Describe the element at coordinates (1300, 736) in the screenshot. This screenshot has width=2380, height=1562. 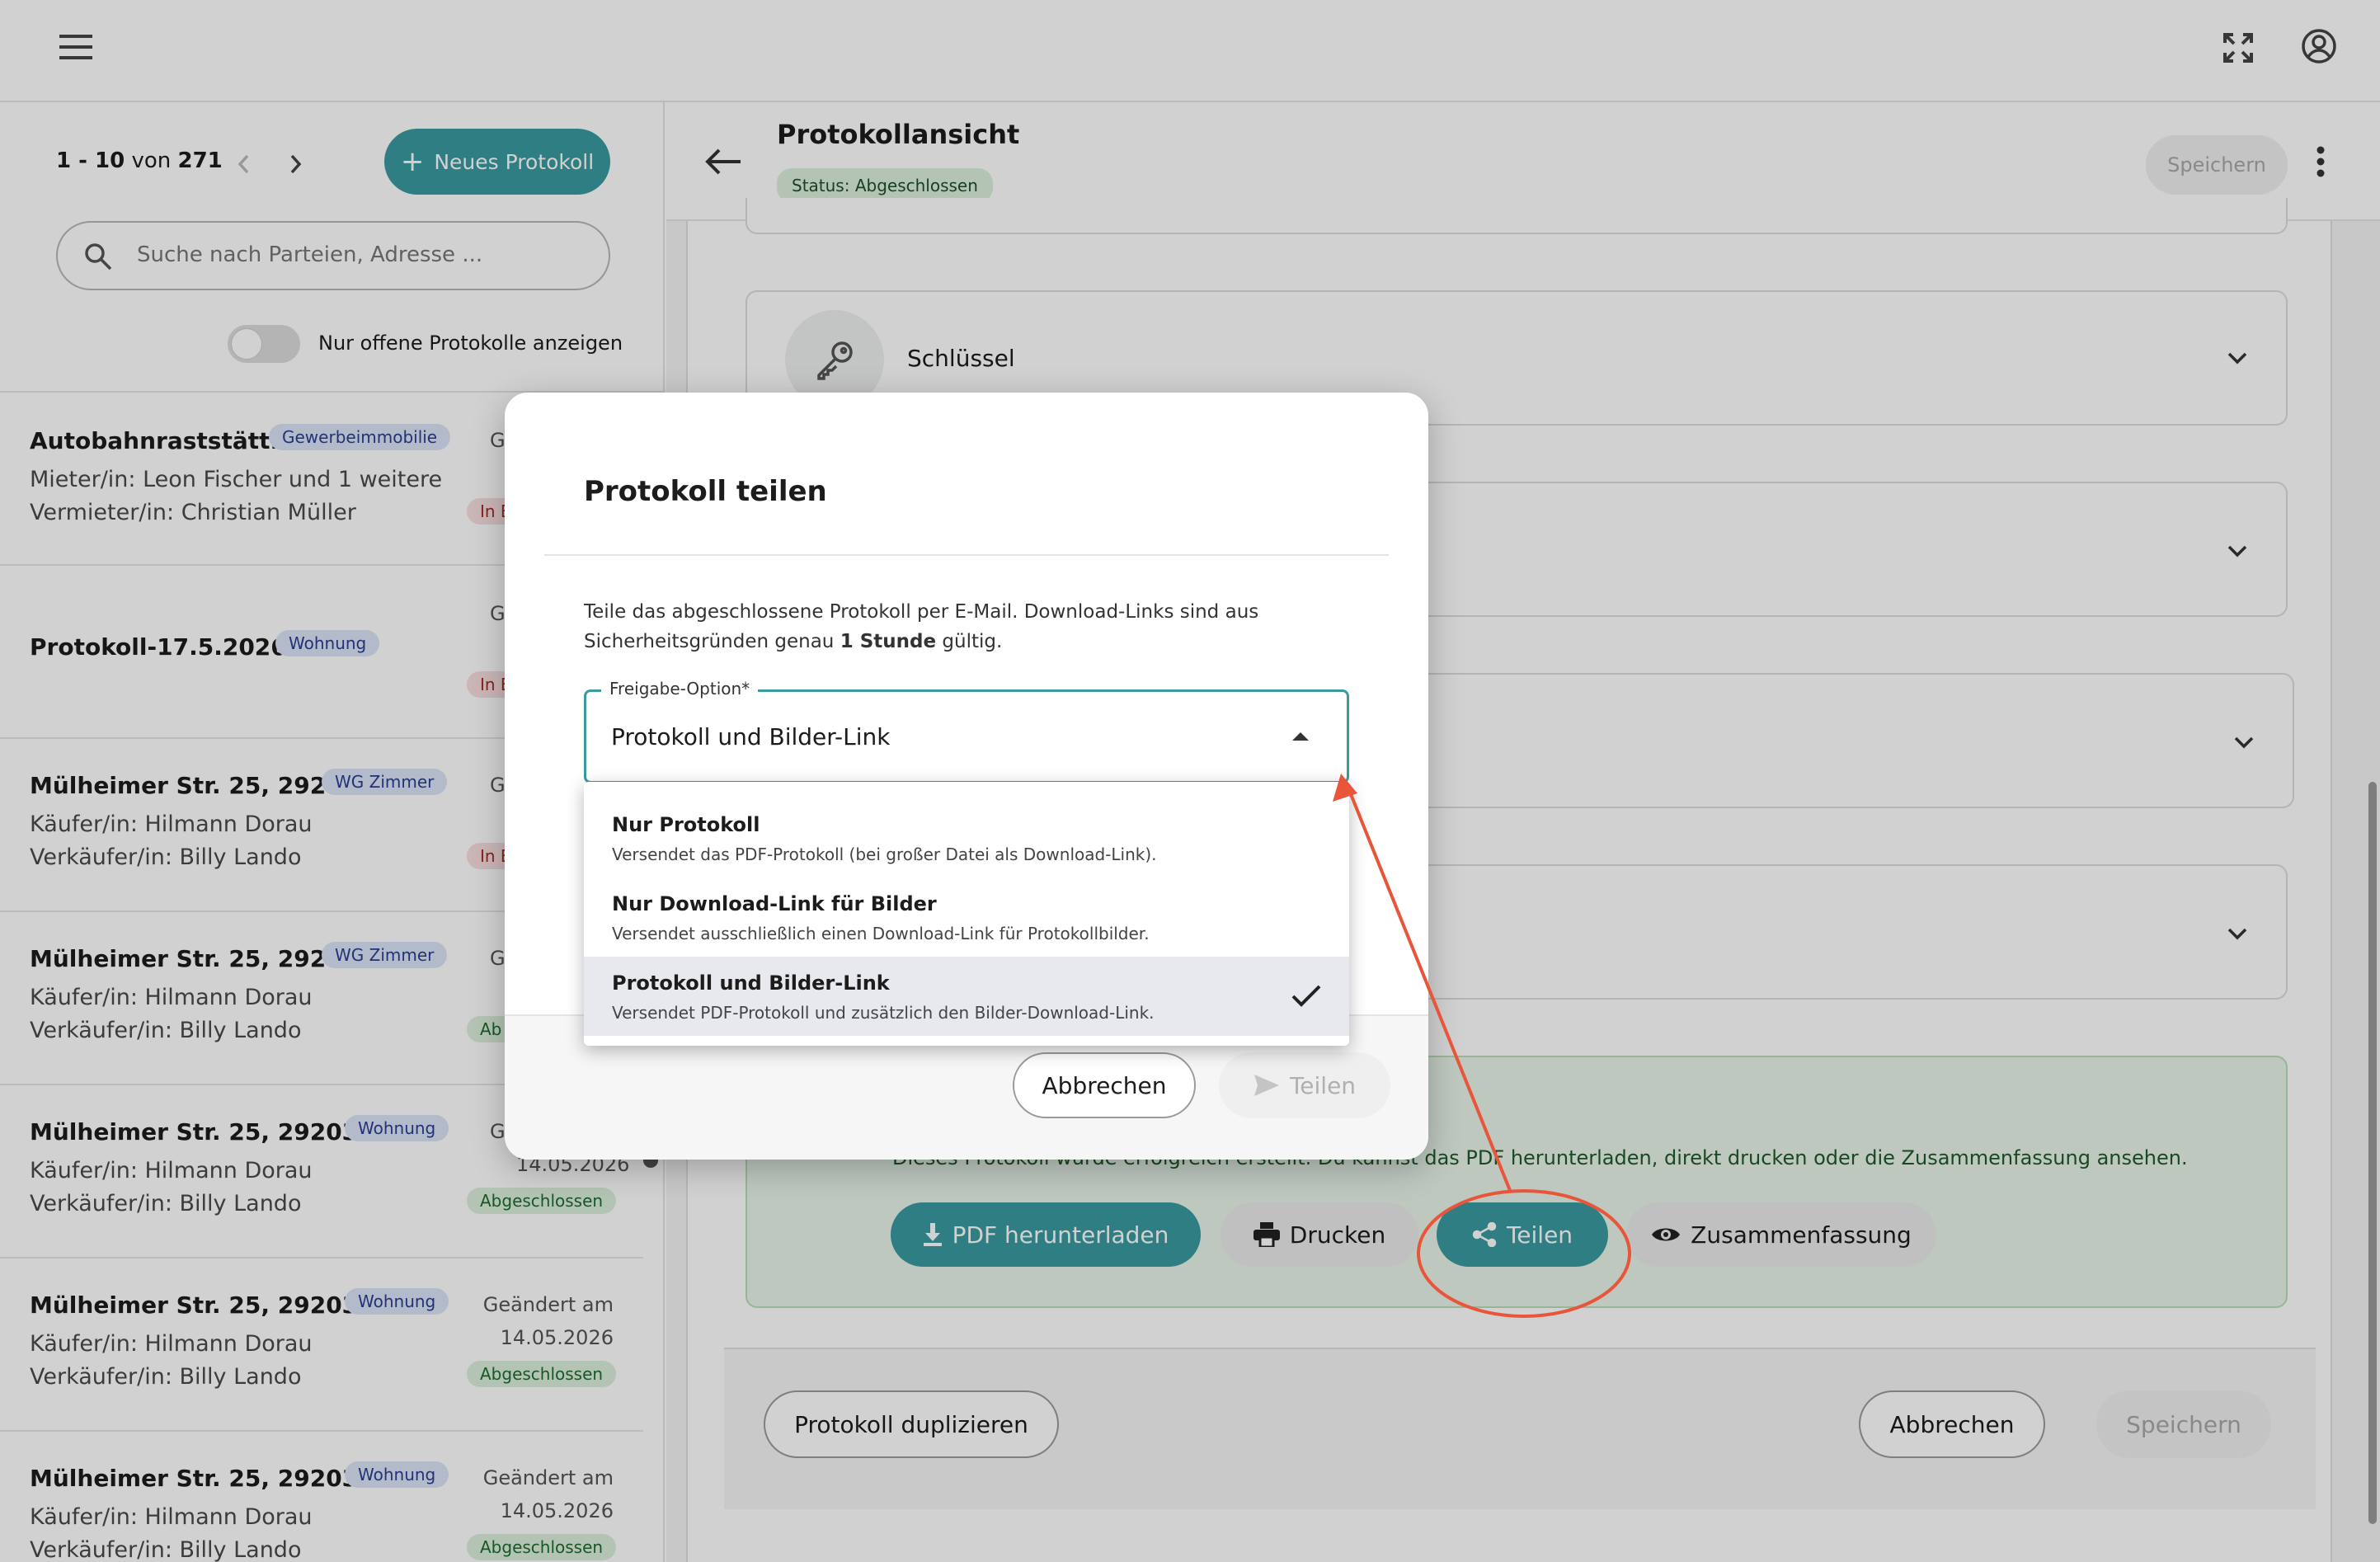
I see `caret-up-icon` at that location.